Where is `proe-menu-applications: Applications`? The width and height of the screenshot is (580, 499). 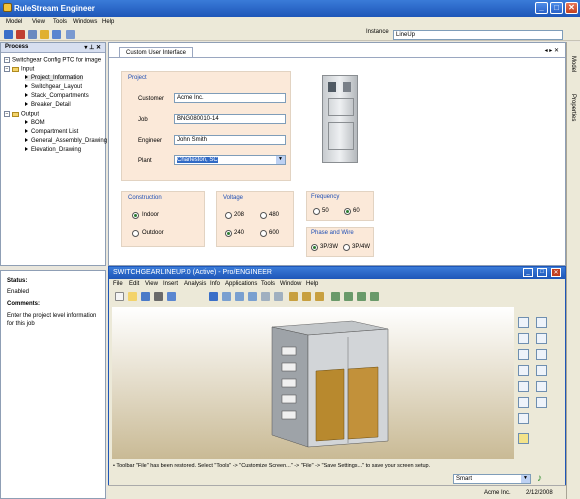 proe-menu-applications: Applications is located at coordinates (241, 284).